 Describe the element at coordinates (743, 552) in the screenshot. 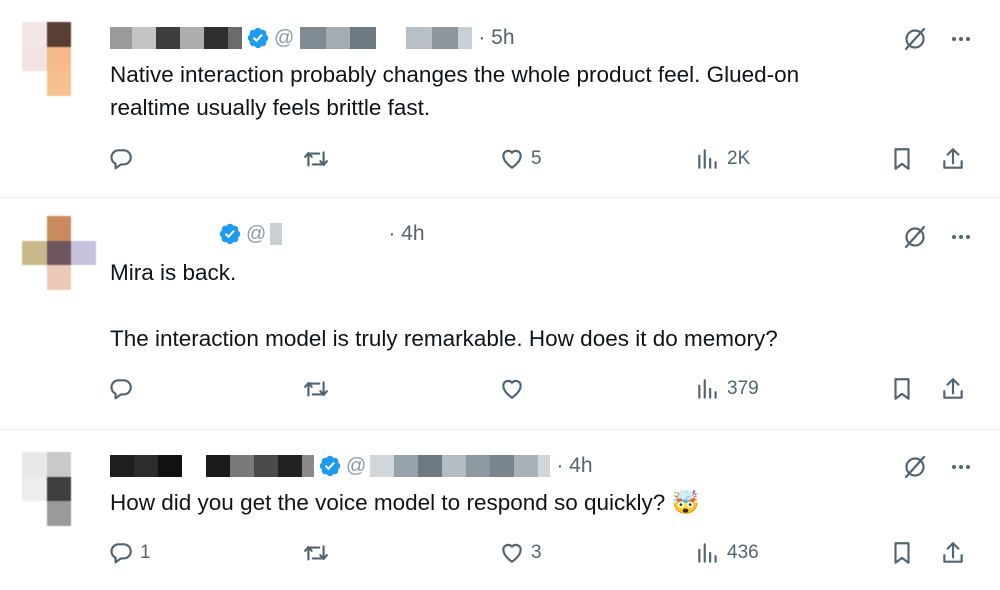

I see `views-count: 436` at that location.